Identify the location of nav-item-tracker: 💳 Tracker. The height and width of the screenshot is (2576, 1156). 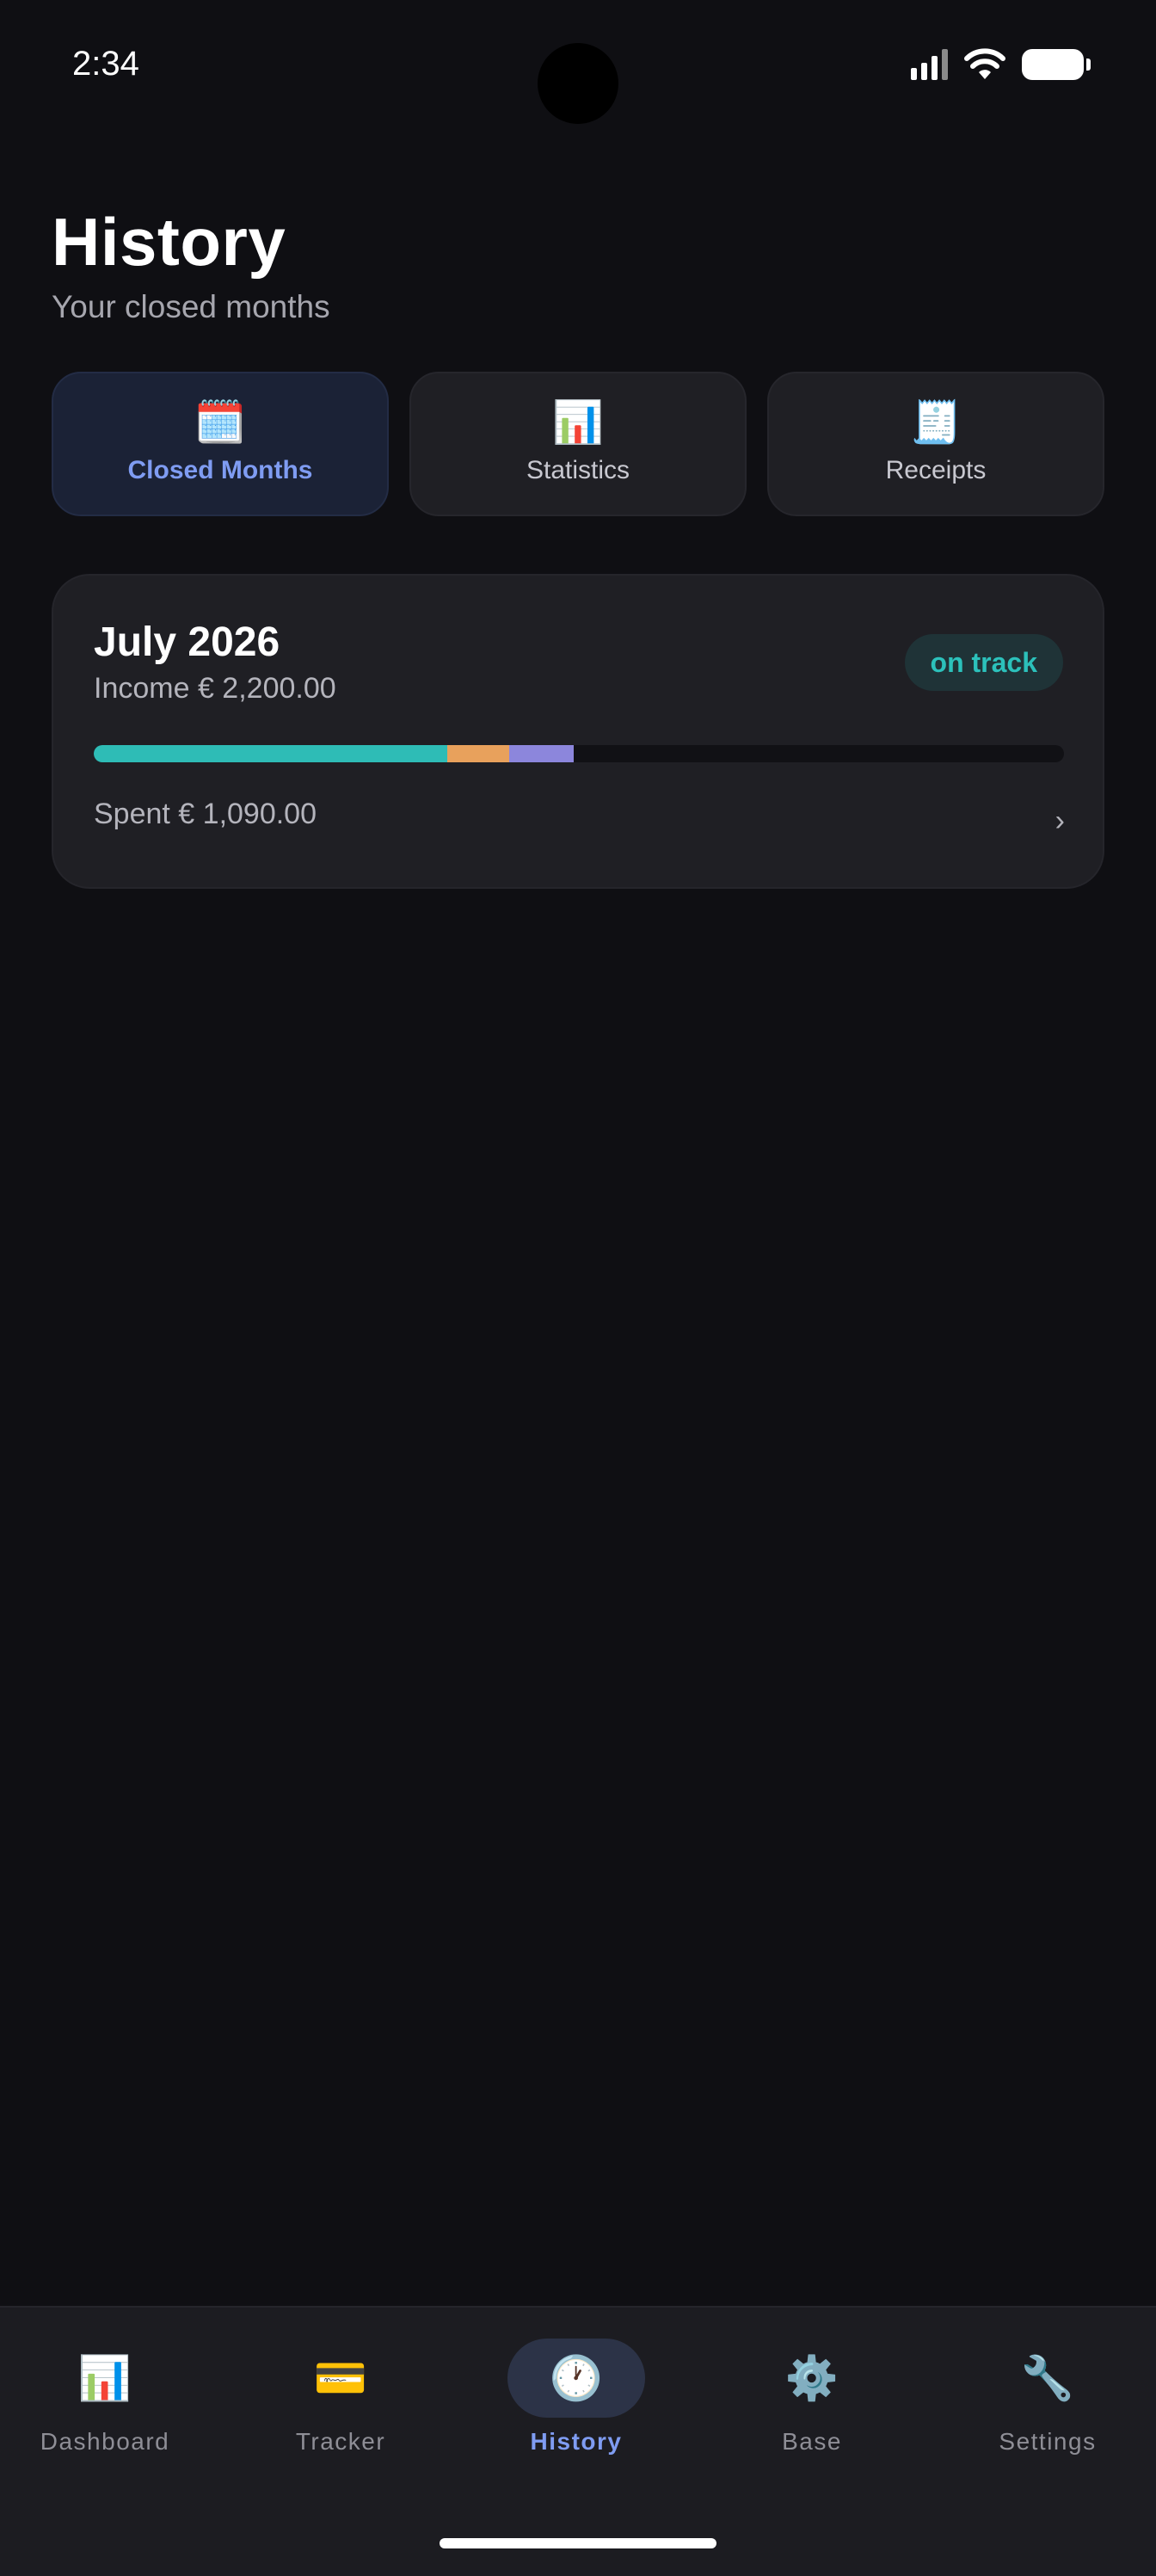
(341, 2397).